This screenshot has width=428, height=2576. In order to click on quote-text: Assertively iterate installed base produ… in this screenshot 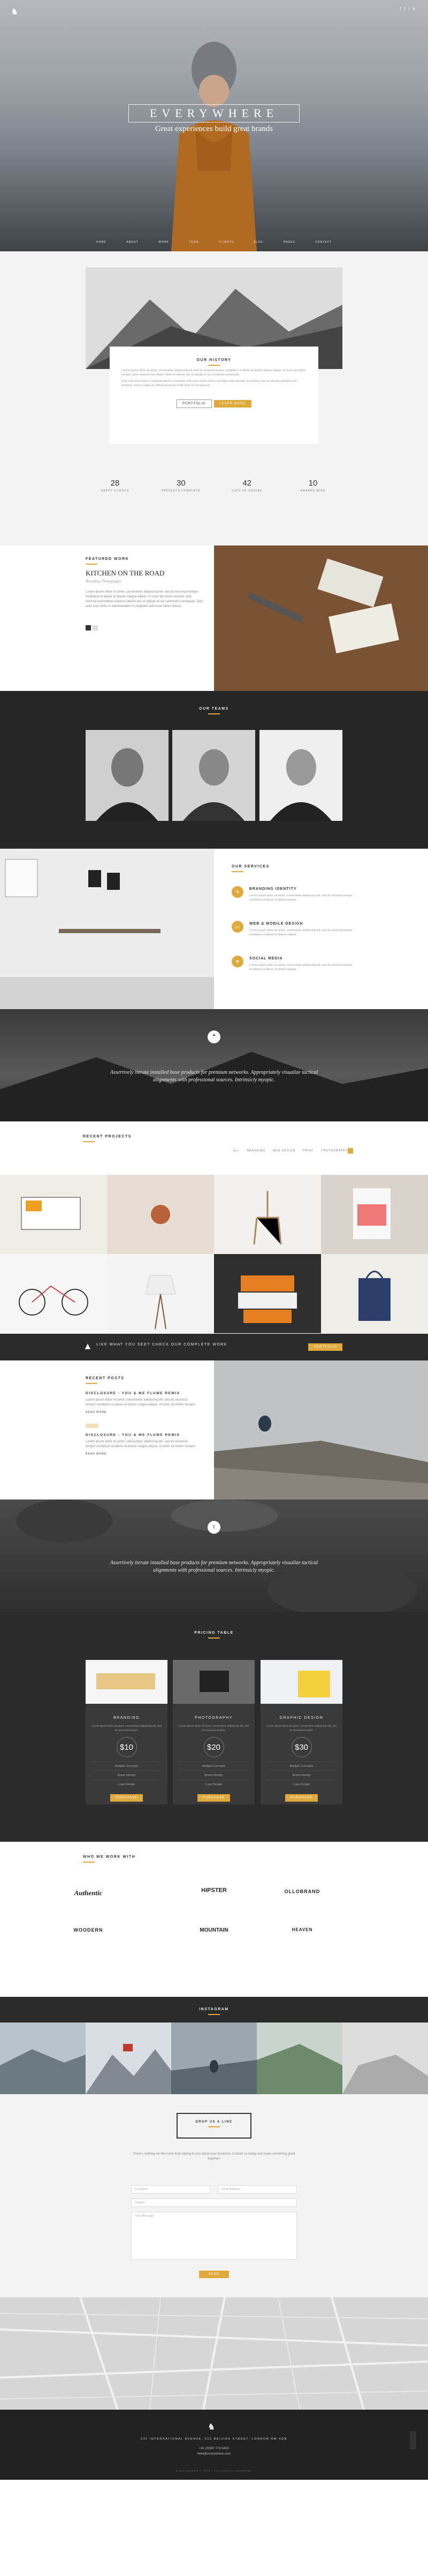, I will do `click(214, 1076)`.